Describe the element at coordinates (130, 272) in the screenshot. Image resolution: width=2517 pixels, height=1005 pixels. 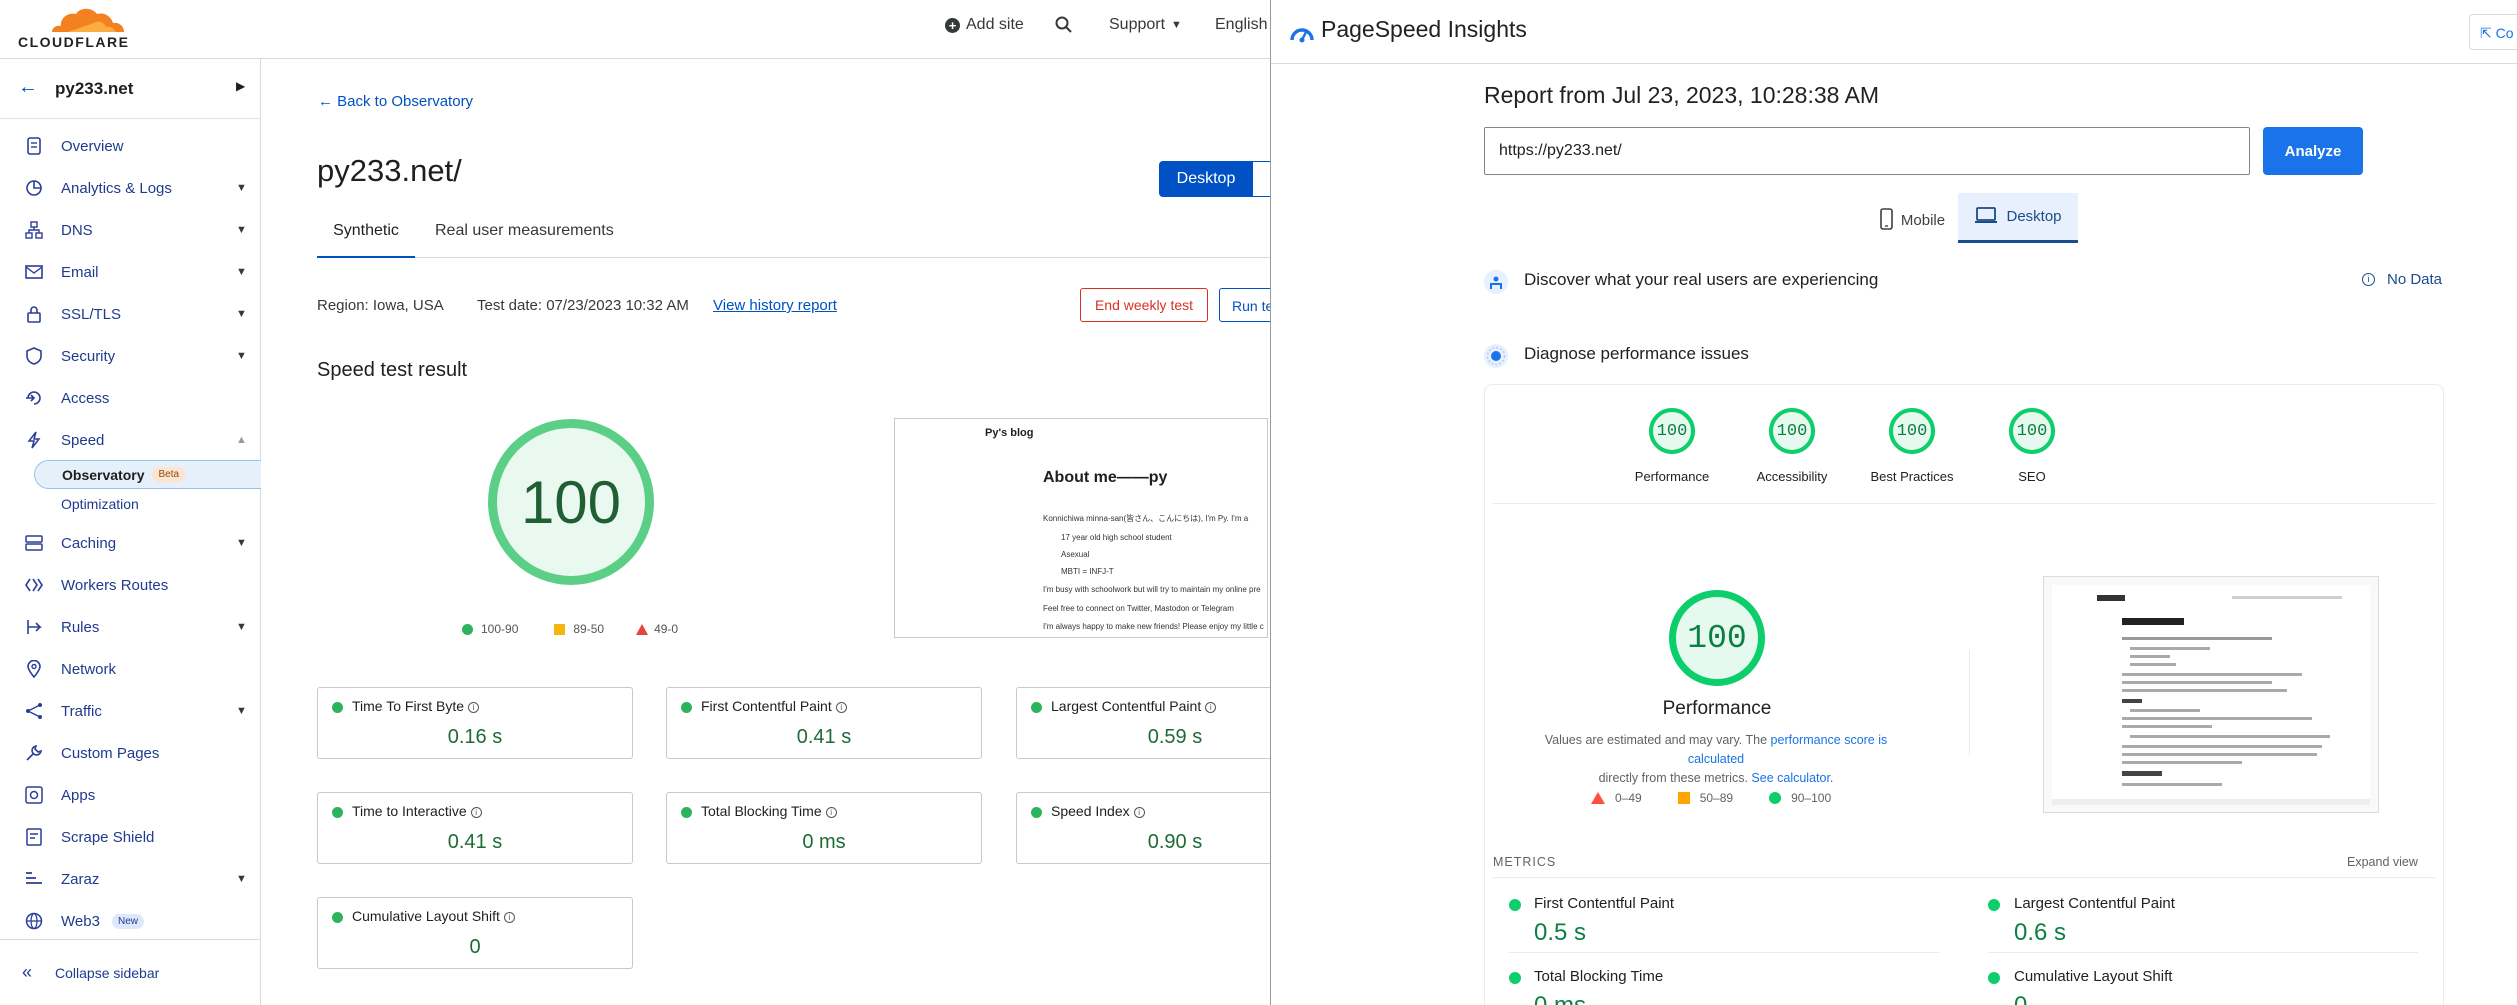
I see `sidebar-item-email: Email ▼` at that location.